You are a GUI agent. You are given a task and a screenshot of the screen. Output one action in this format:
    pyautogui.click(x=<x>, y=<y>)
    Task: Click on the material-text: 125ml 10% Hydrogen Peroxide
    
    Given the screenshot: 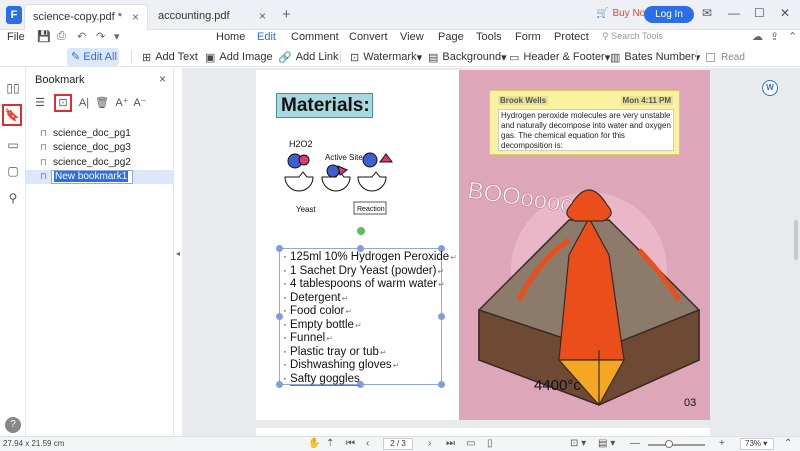 What is the action you would take?
    pyautogui.click(x=370, y=257)
    